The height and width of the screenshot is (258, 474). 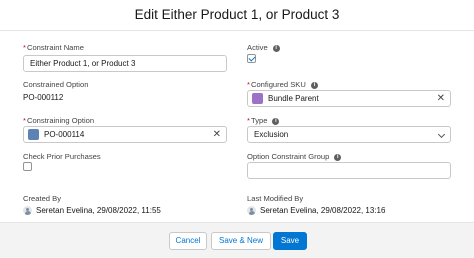 What do you see at coordinates (349, 170) in the screenshot?
I see `option-constraint-group-input` at bounding box center [349, 170].